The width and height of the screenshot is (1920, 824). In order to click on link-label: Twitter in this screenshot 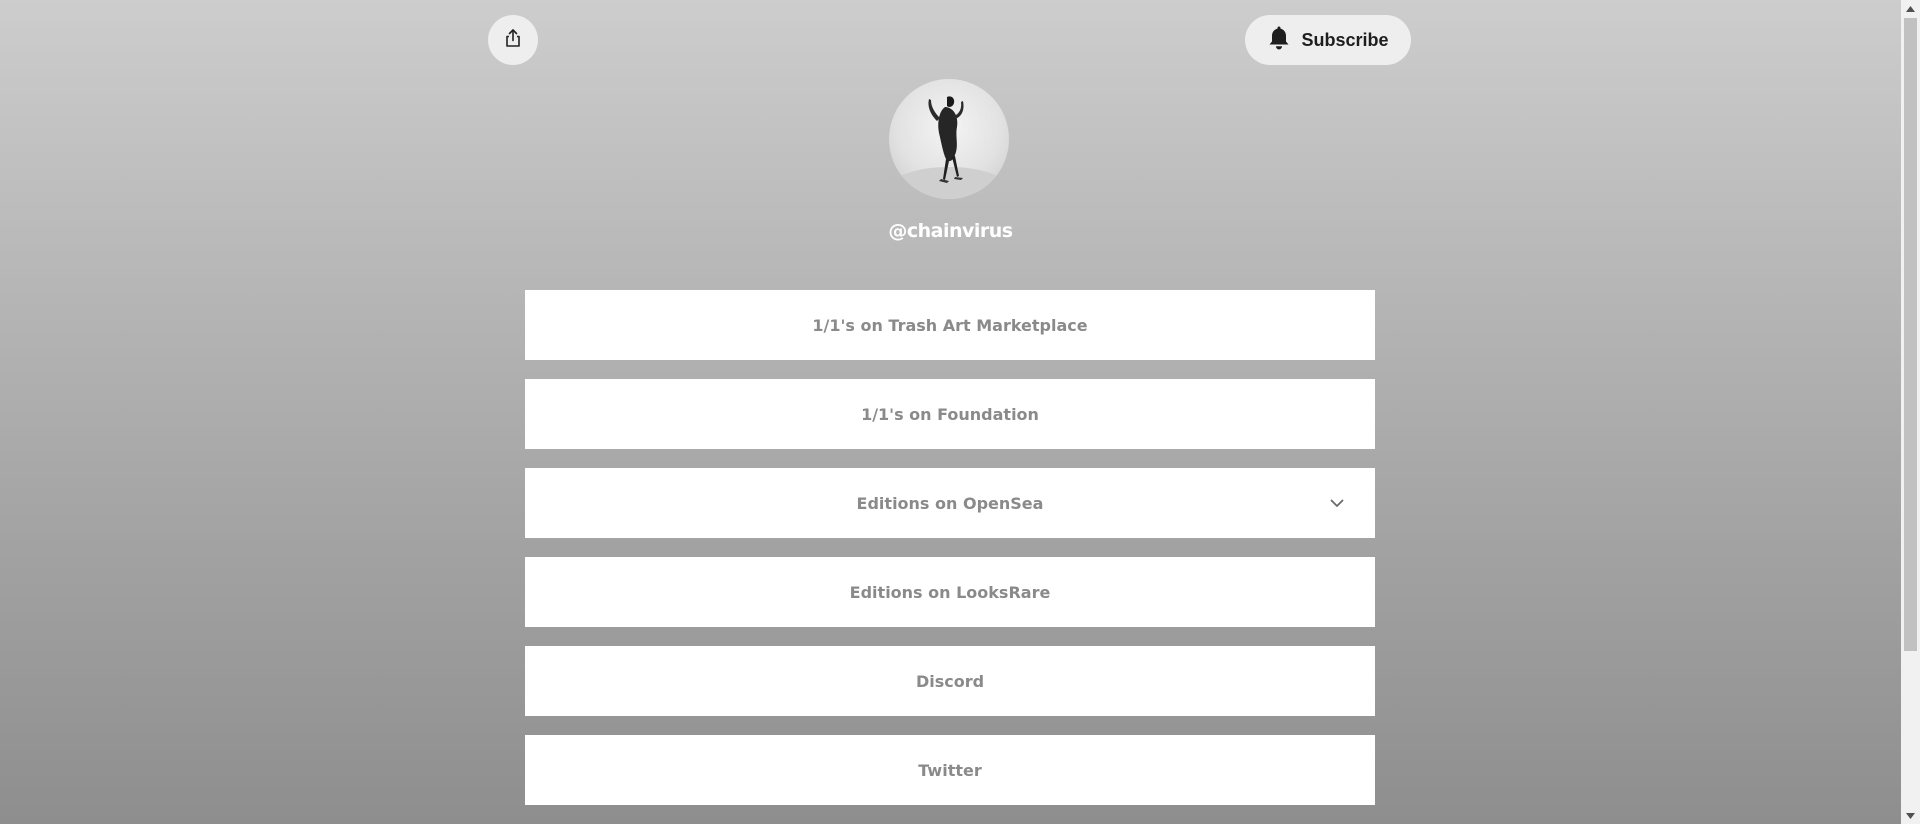, I will do `click(950, 770)`.